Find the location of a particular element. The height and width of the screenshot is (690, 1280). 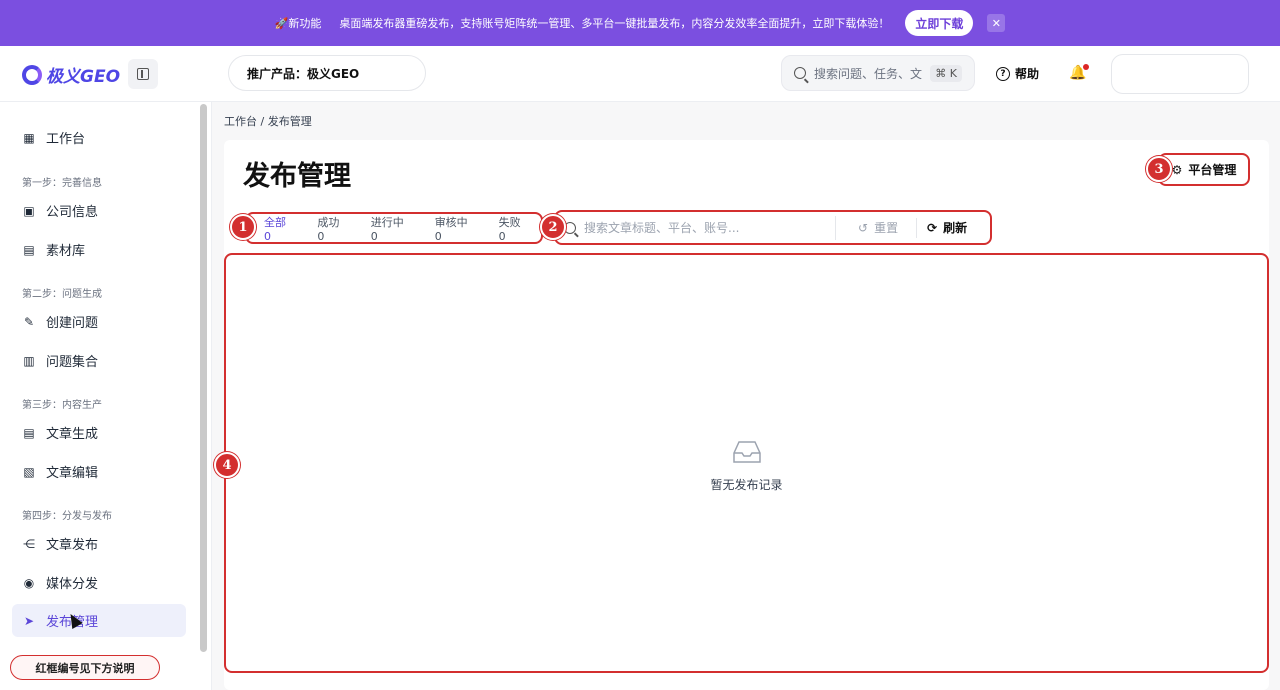

sidebar-item-label: 公司信息 is located at coordinates (72, 212).